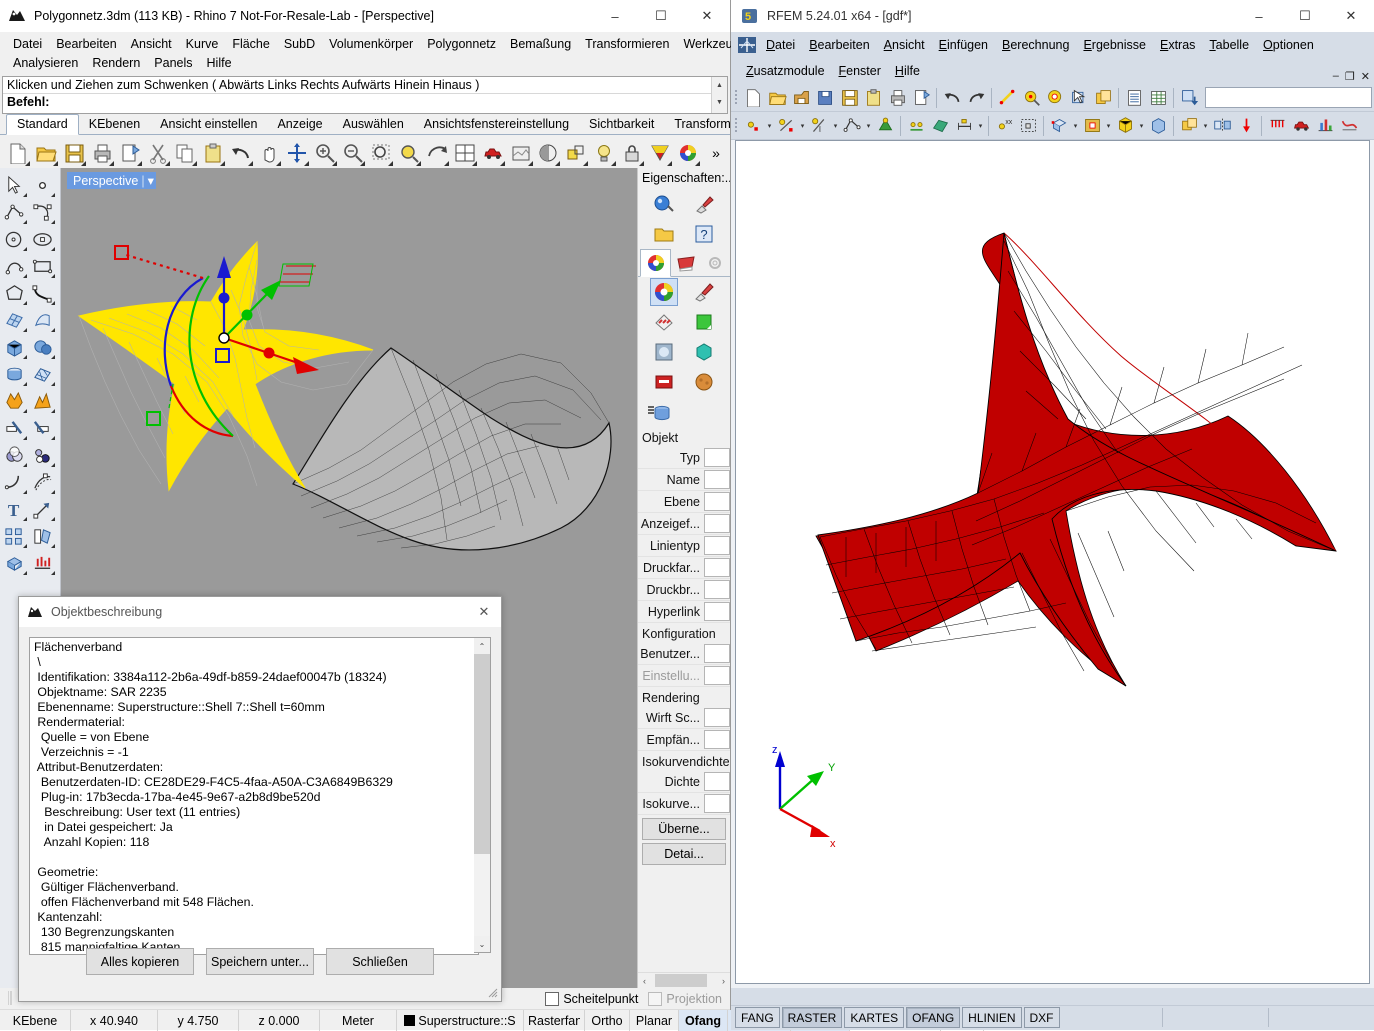 This screenshot has height=1031, width=1374. Describe the element at coordinates (860, 71) in the screenshot. I see `rfem-menu-fenster: Fenster` at that location.